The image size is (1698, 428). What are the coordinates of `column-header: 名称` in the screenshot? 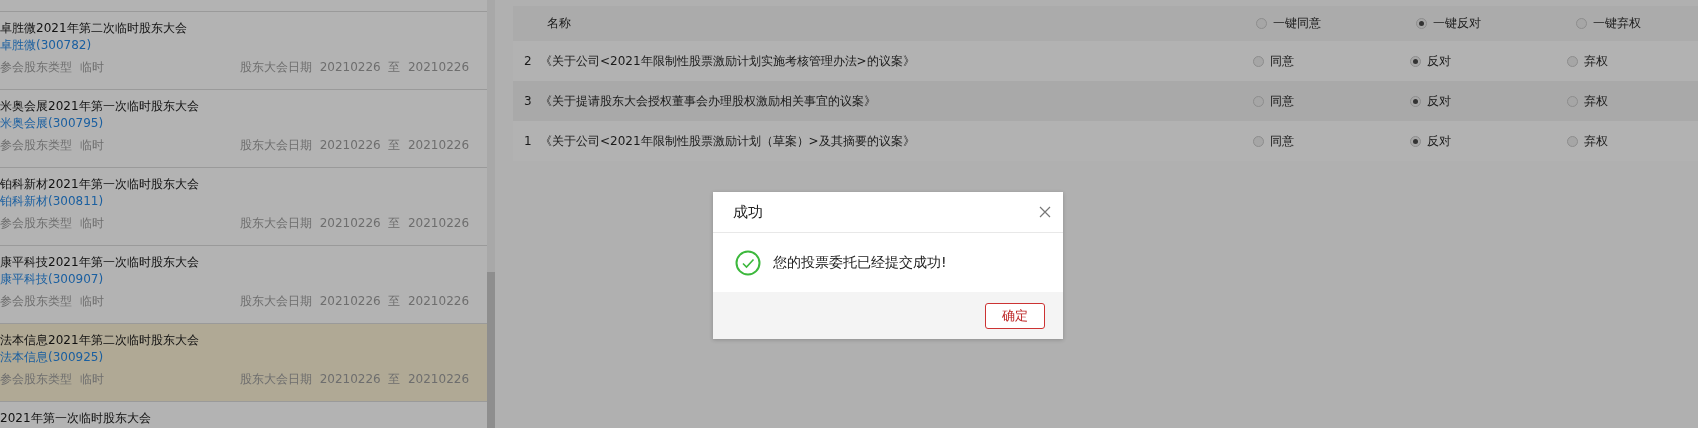 It's located at (559, 23).